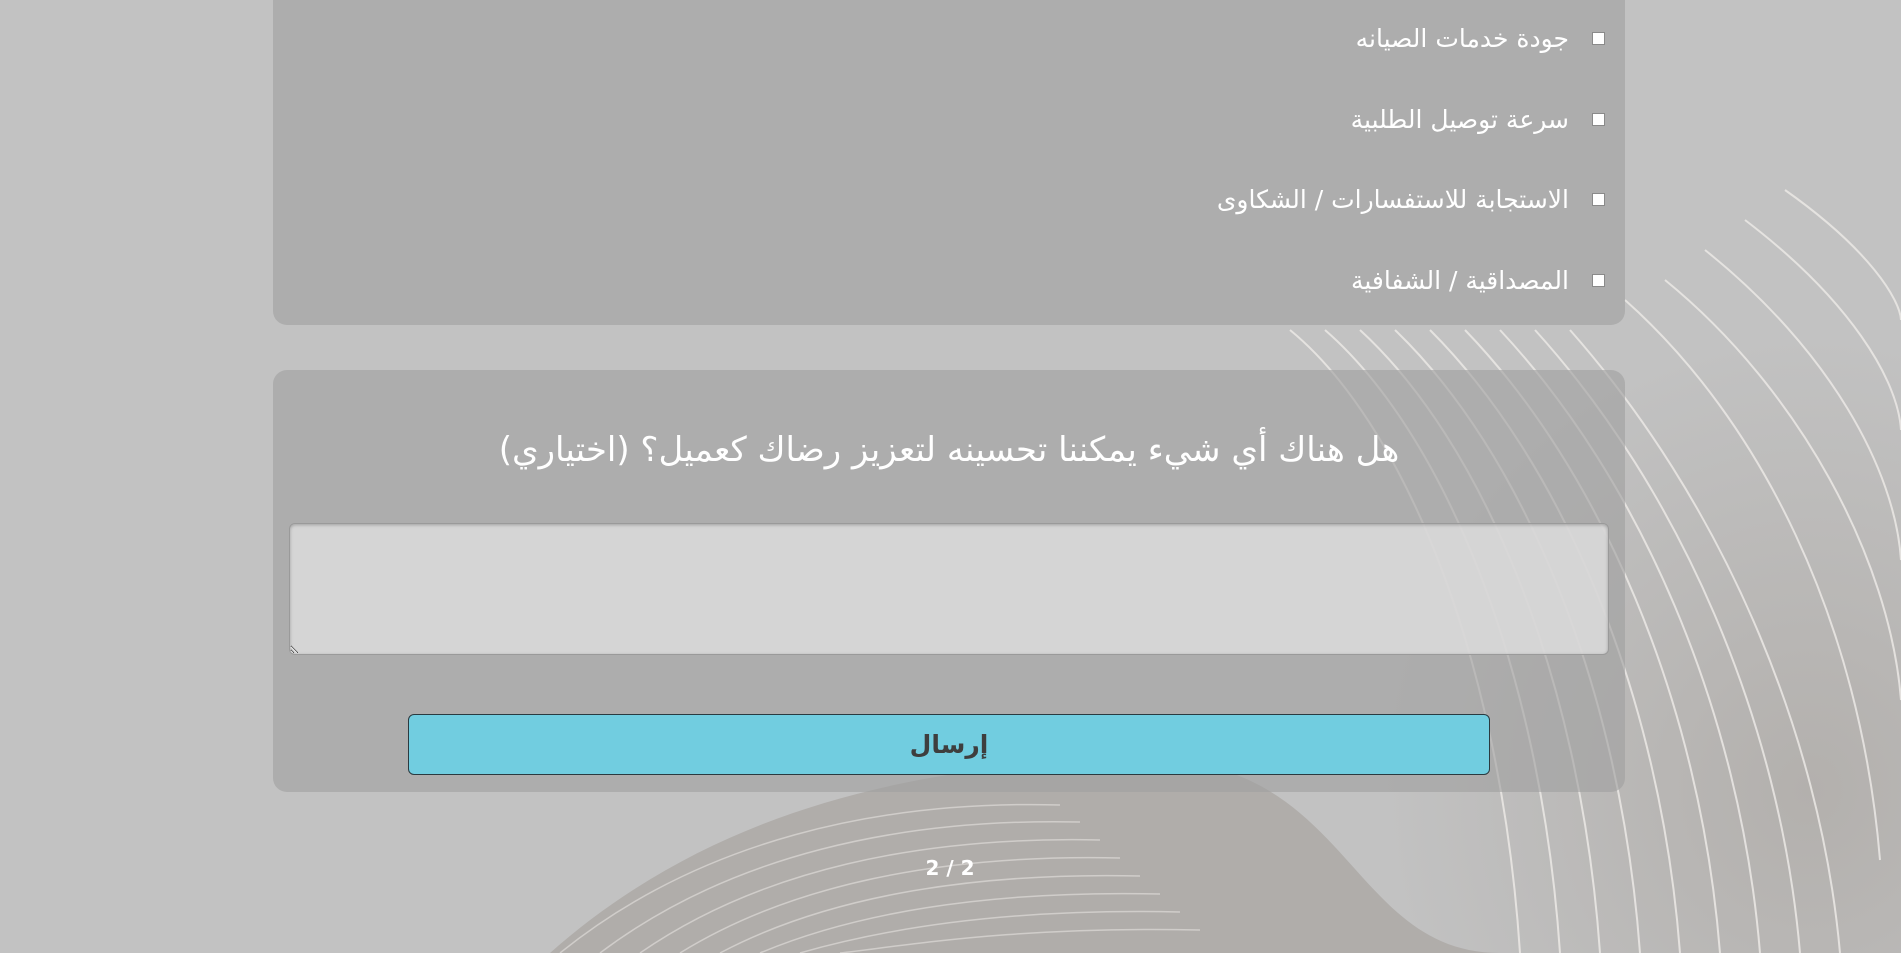 Image resolution: width=1901 pixels, height=953 pixels. What do you see at coordinates (1598, 199) in the screenshot?
I see `checkbox-inquiry-response` at bounding box center [1598, 199].